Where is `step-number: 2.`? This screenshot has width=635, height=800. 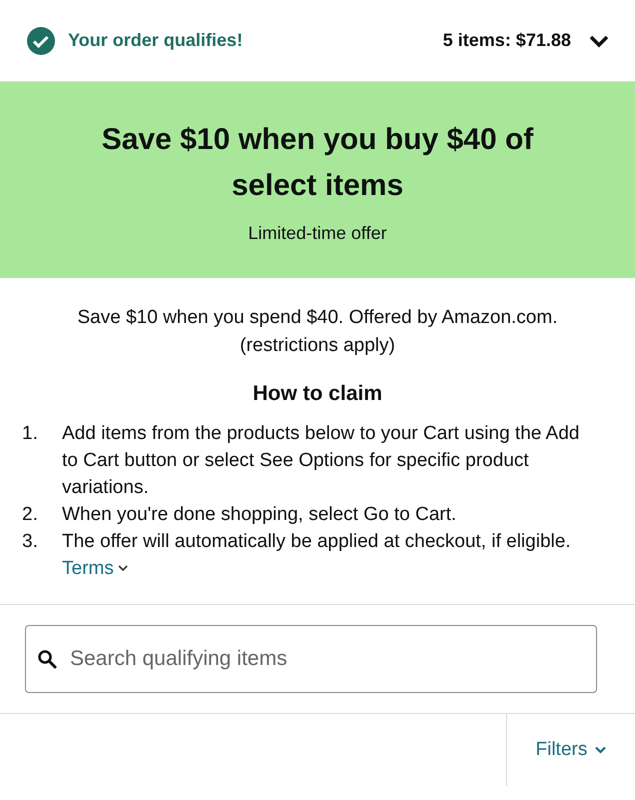
step-number: 2. is located at coordinates (30, 515).